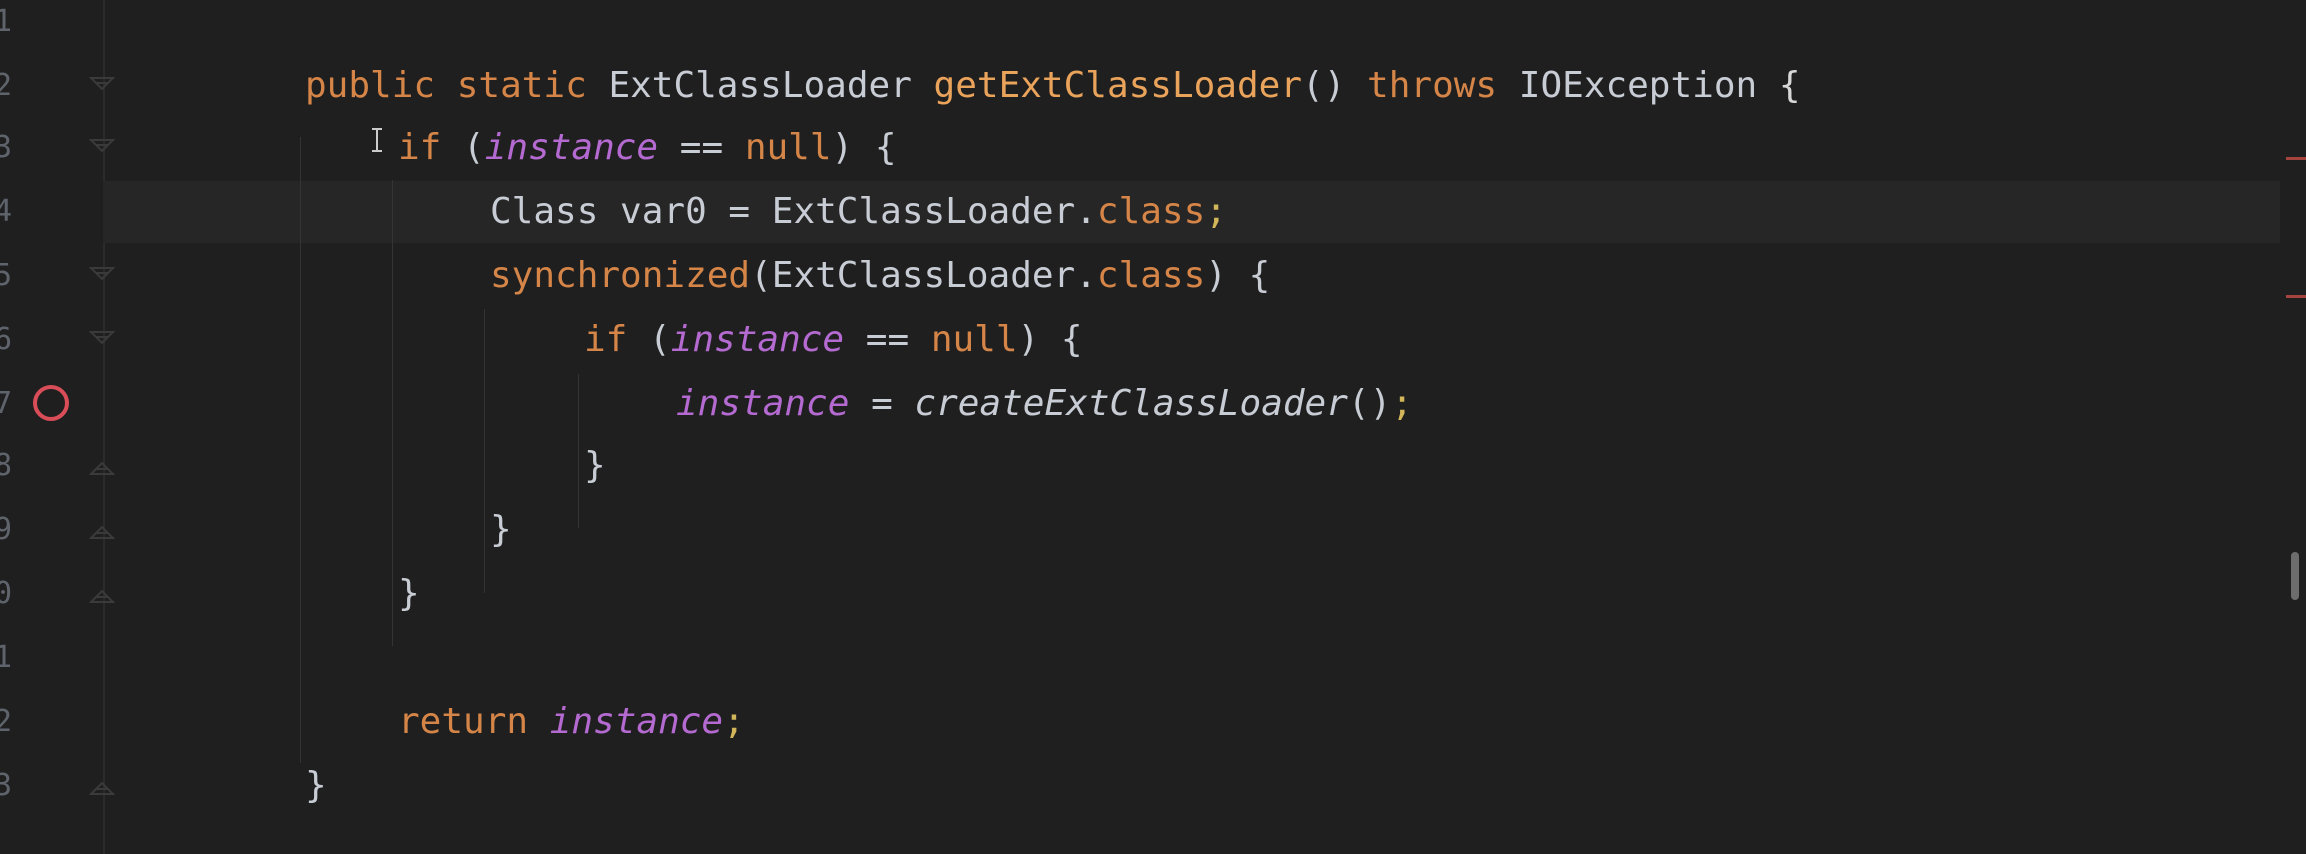  I want to click on line-number: 6, so click(6, 339).